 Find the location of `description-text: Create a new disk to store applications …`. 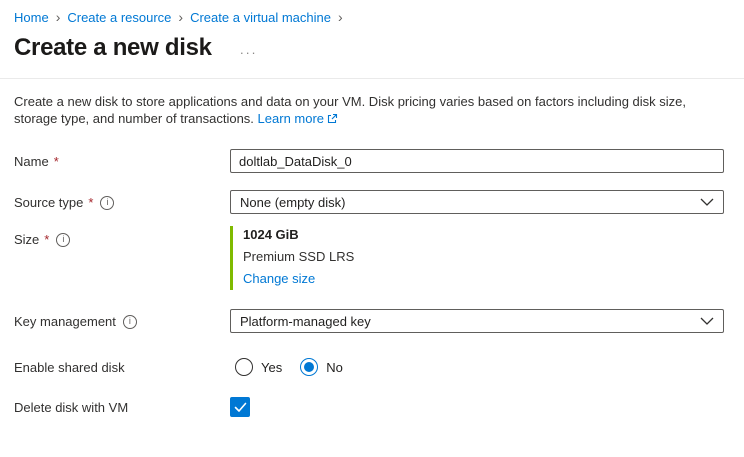

description-text: Create a new disk to store applications … is located at coordinates (372, 110).